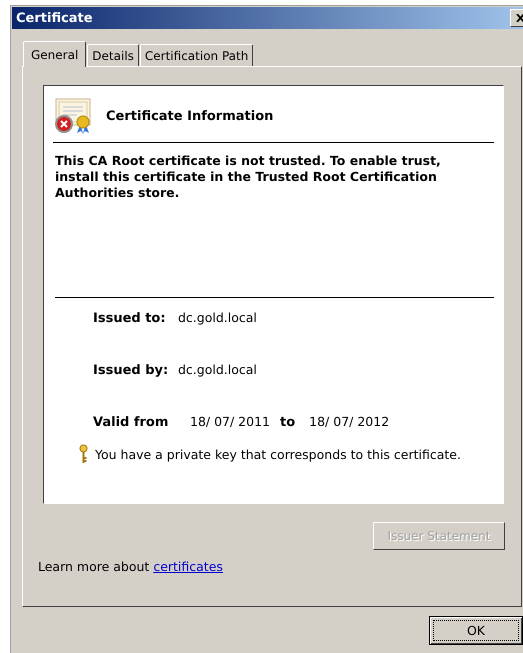 The image size is (523, 653). Describe the element at coordinates (113, 55) in the screenshot. I see `tab: Details` at that location.